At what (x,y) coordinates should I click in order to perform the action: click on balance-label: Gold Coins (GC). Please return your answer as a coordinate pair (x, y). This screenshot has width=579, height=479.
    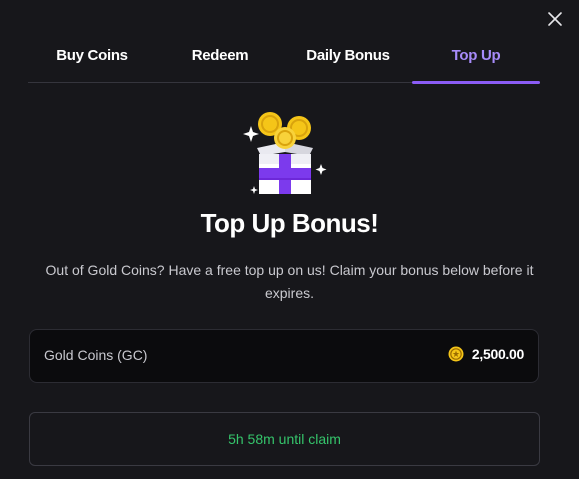
    Looking at the image, I should click on (96, 355).